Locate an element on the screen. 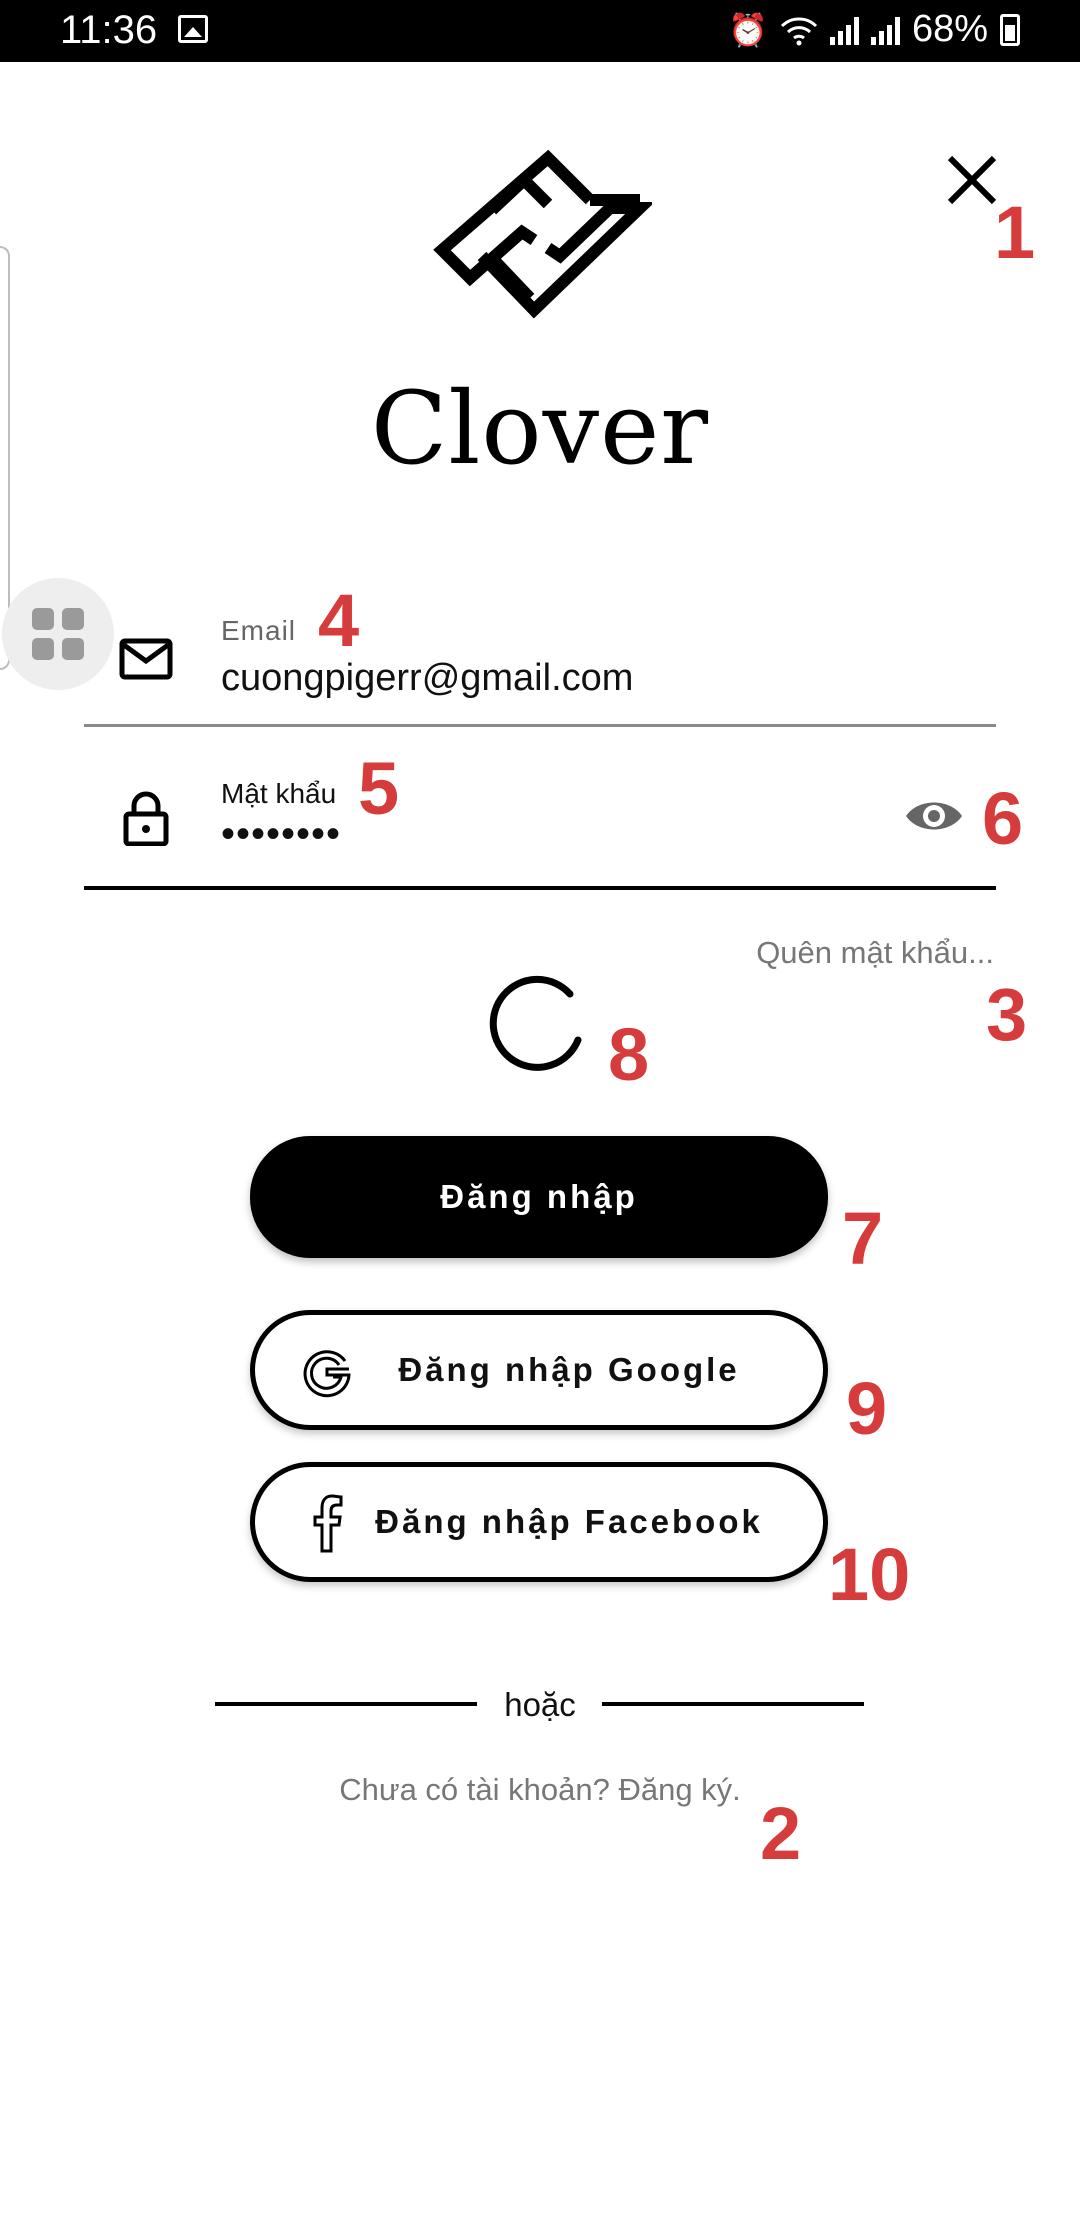  google-button-label: Đăng nhập Google is located at coordinates (569, 1369).